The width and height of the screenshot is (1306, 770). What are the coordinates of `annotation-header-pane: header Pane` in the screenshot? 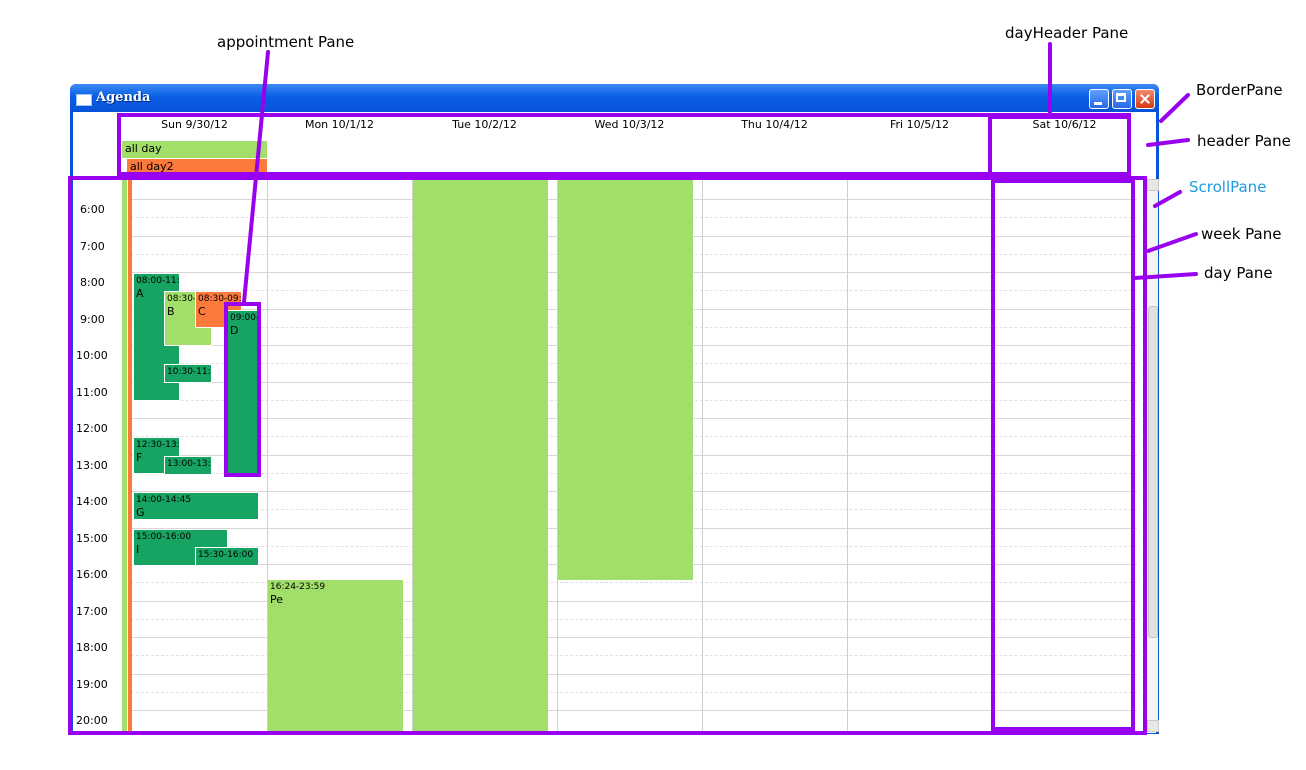 It's located at (1244, 141).